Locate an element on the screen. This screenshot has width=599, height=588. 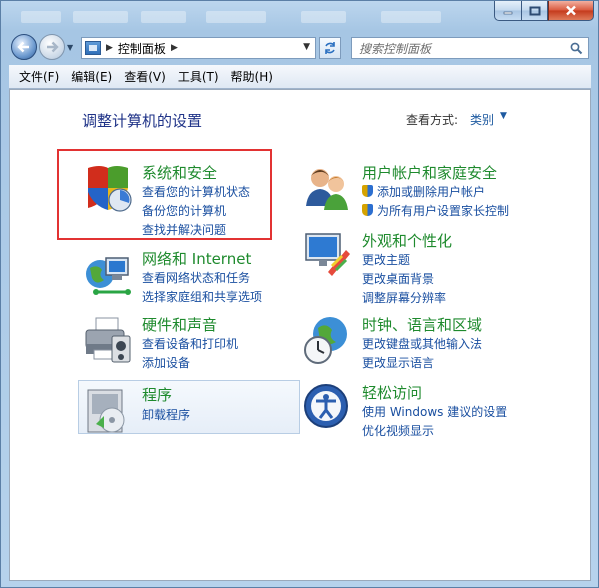
category-system-security: 系统和安全 查看您的计算机状态 备份您的计算机 查找并解决问题 is located at coordinates (182, 199).